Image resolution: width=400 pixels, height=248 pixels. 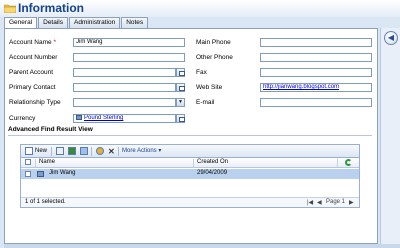 What do you see at coordinates (212, 173) in the screenshot?
I see `row-created-on: 29/04/2009` at bounding box center [212, 173].